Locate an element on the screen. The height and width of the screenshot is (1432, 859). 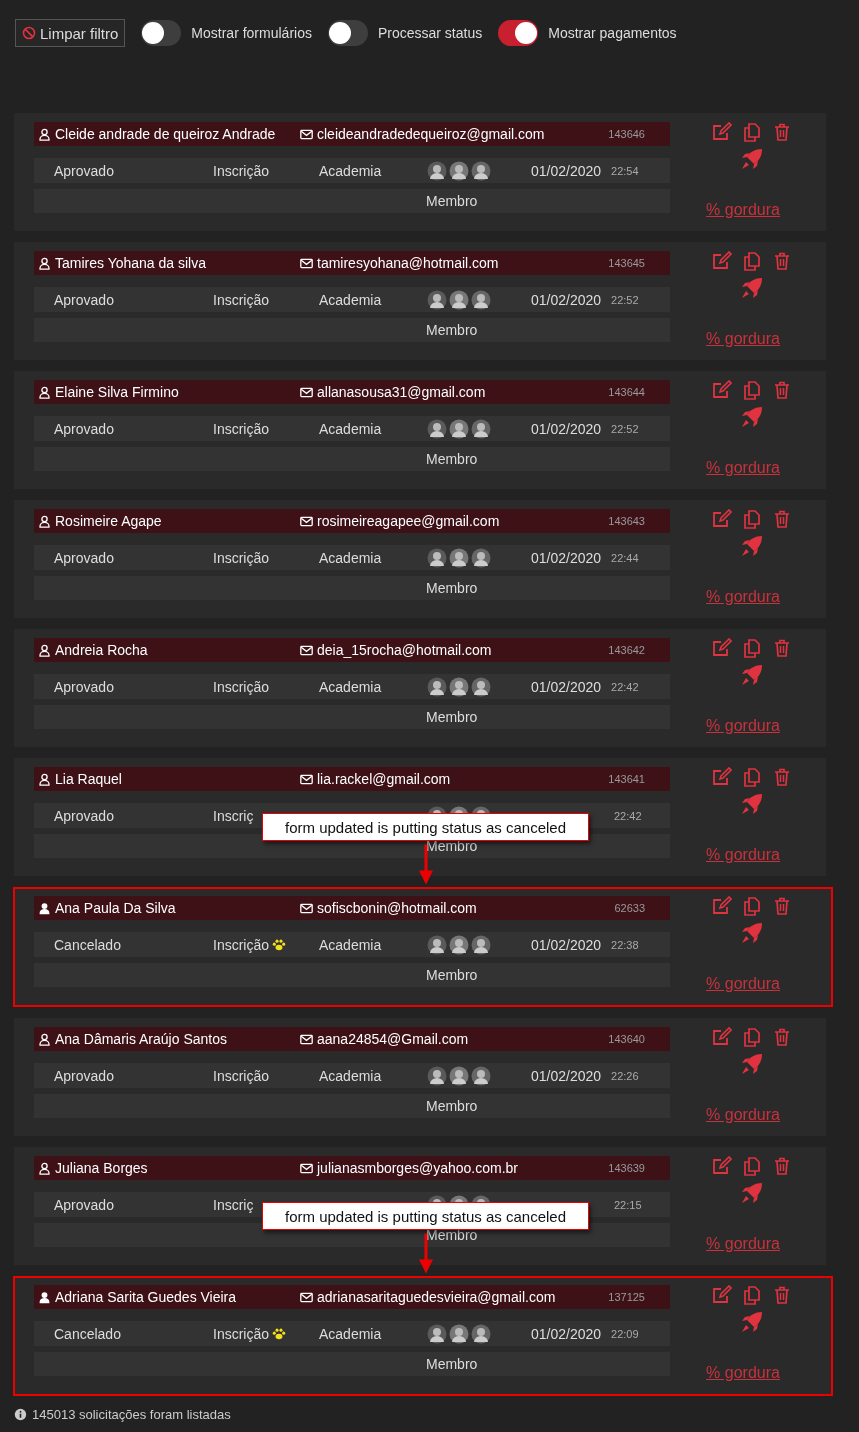
toggle-label: Mostrar formulários is located at coordinates (251, 33).